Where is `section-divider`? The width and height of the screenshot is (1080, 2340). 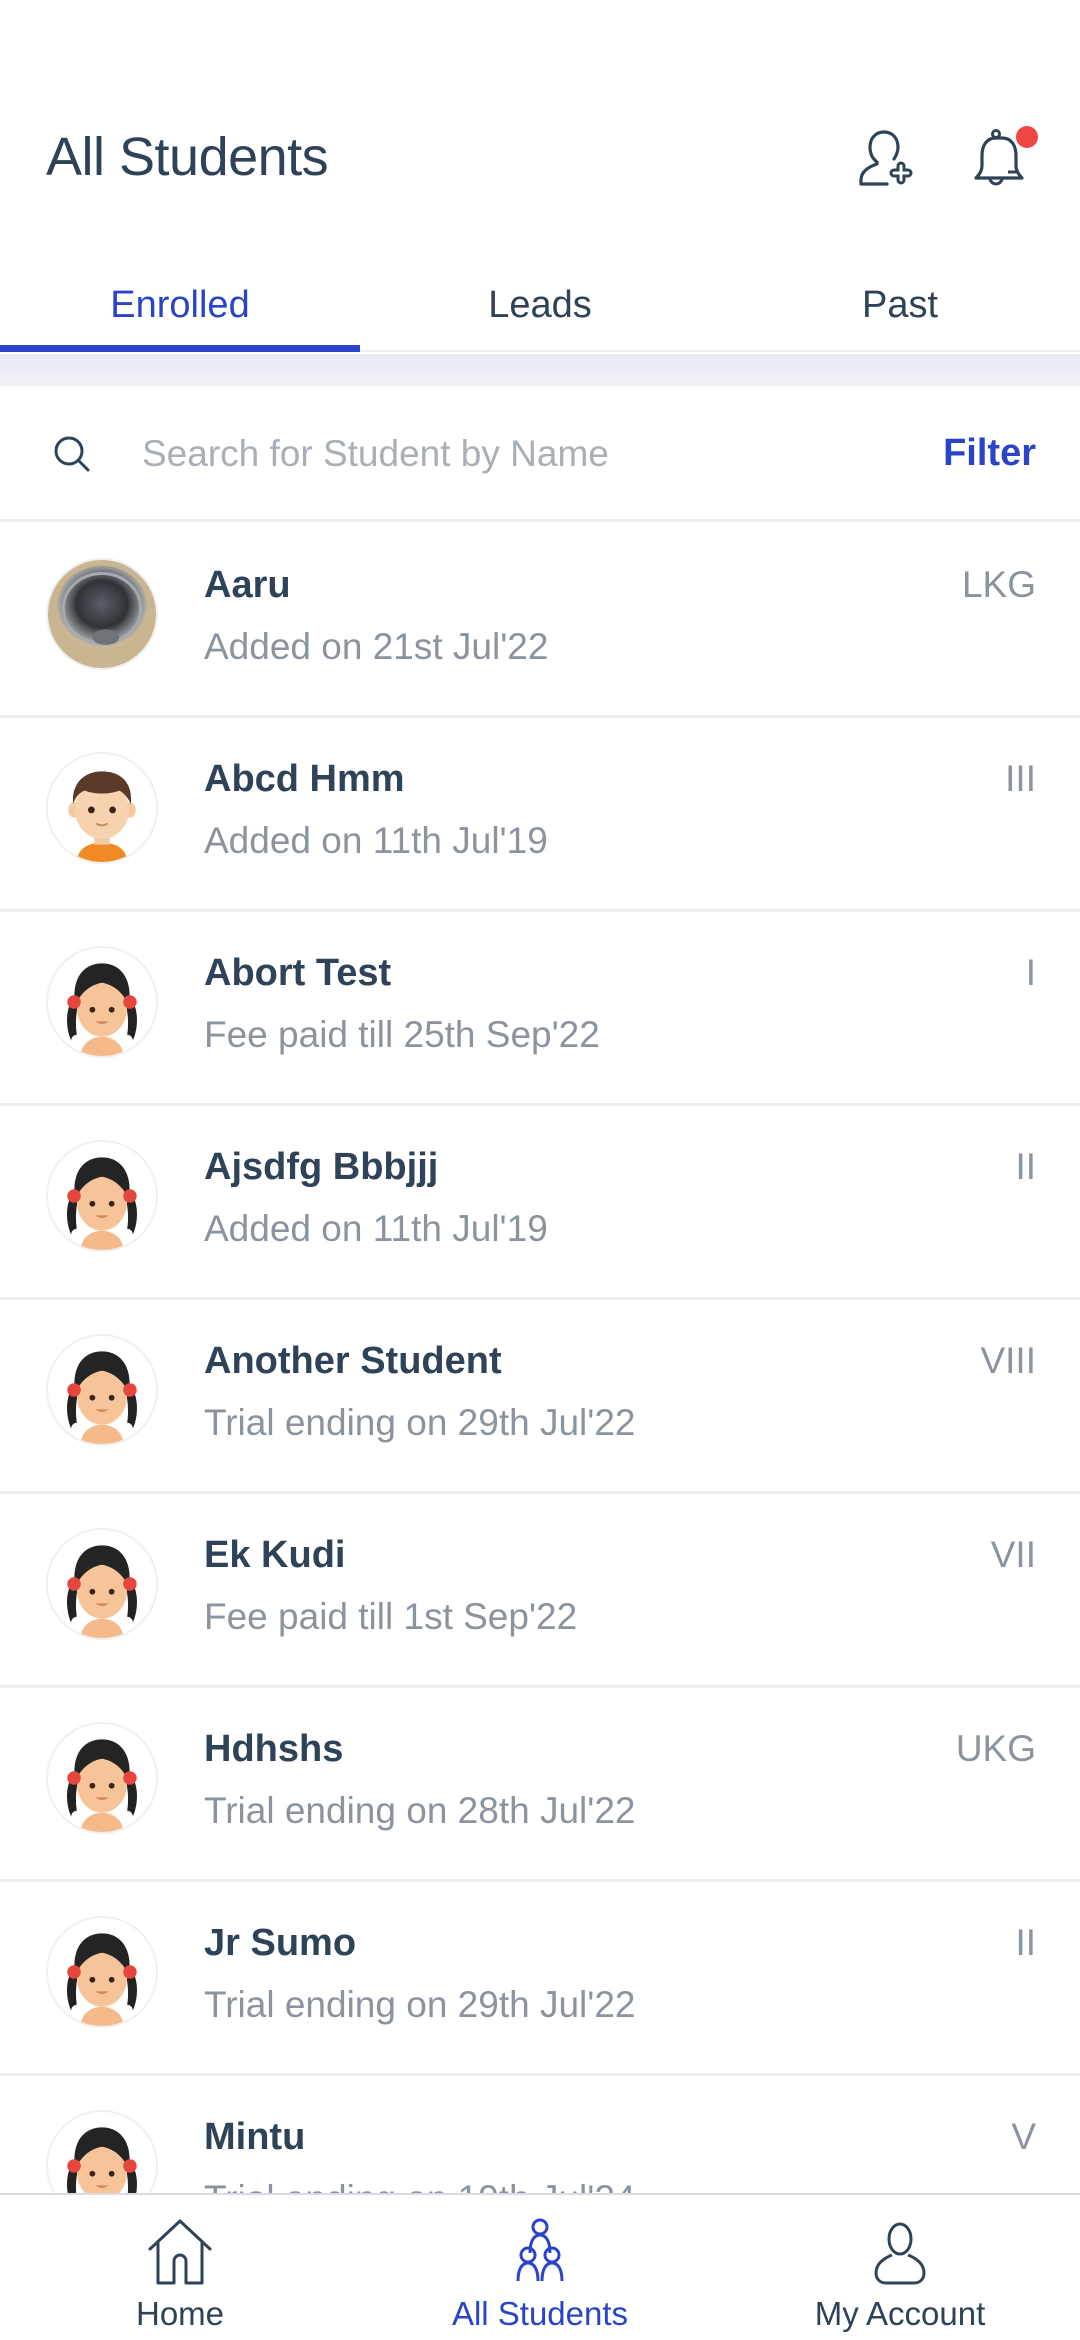 section-divider is located at coordinates (540, 370).